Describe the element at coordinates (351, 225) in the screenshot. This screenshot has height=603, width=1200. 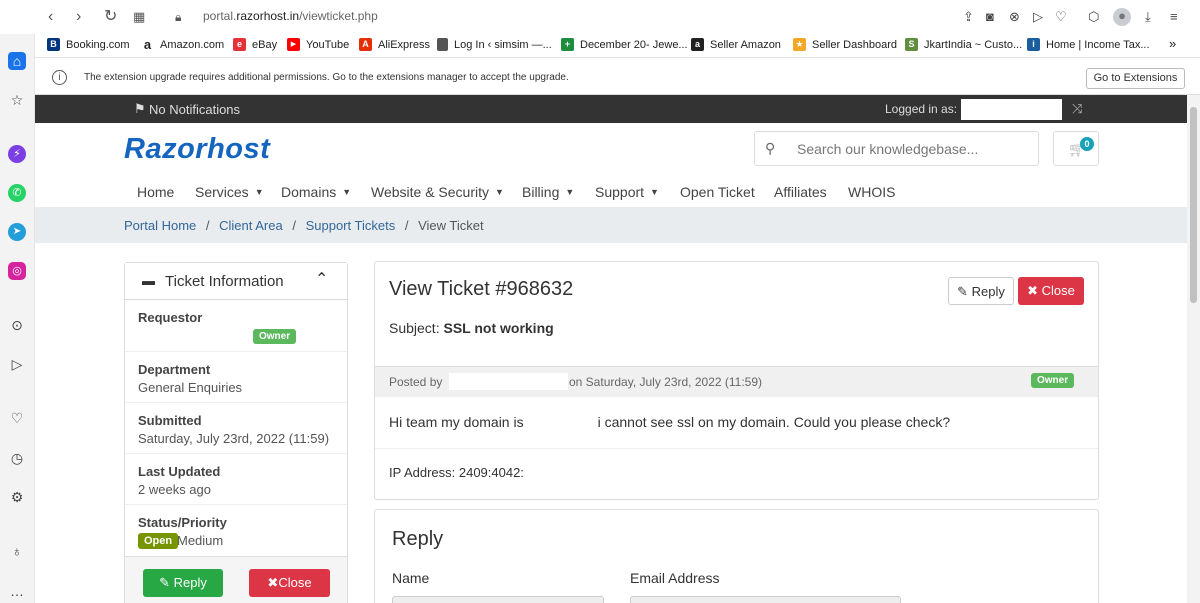
I see `breadcrumb-support-tickets: Support Tickets` at that location.